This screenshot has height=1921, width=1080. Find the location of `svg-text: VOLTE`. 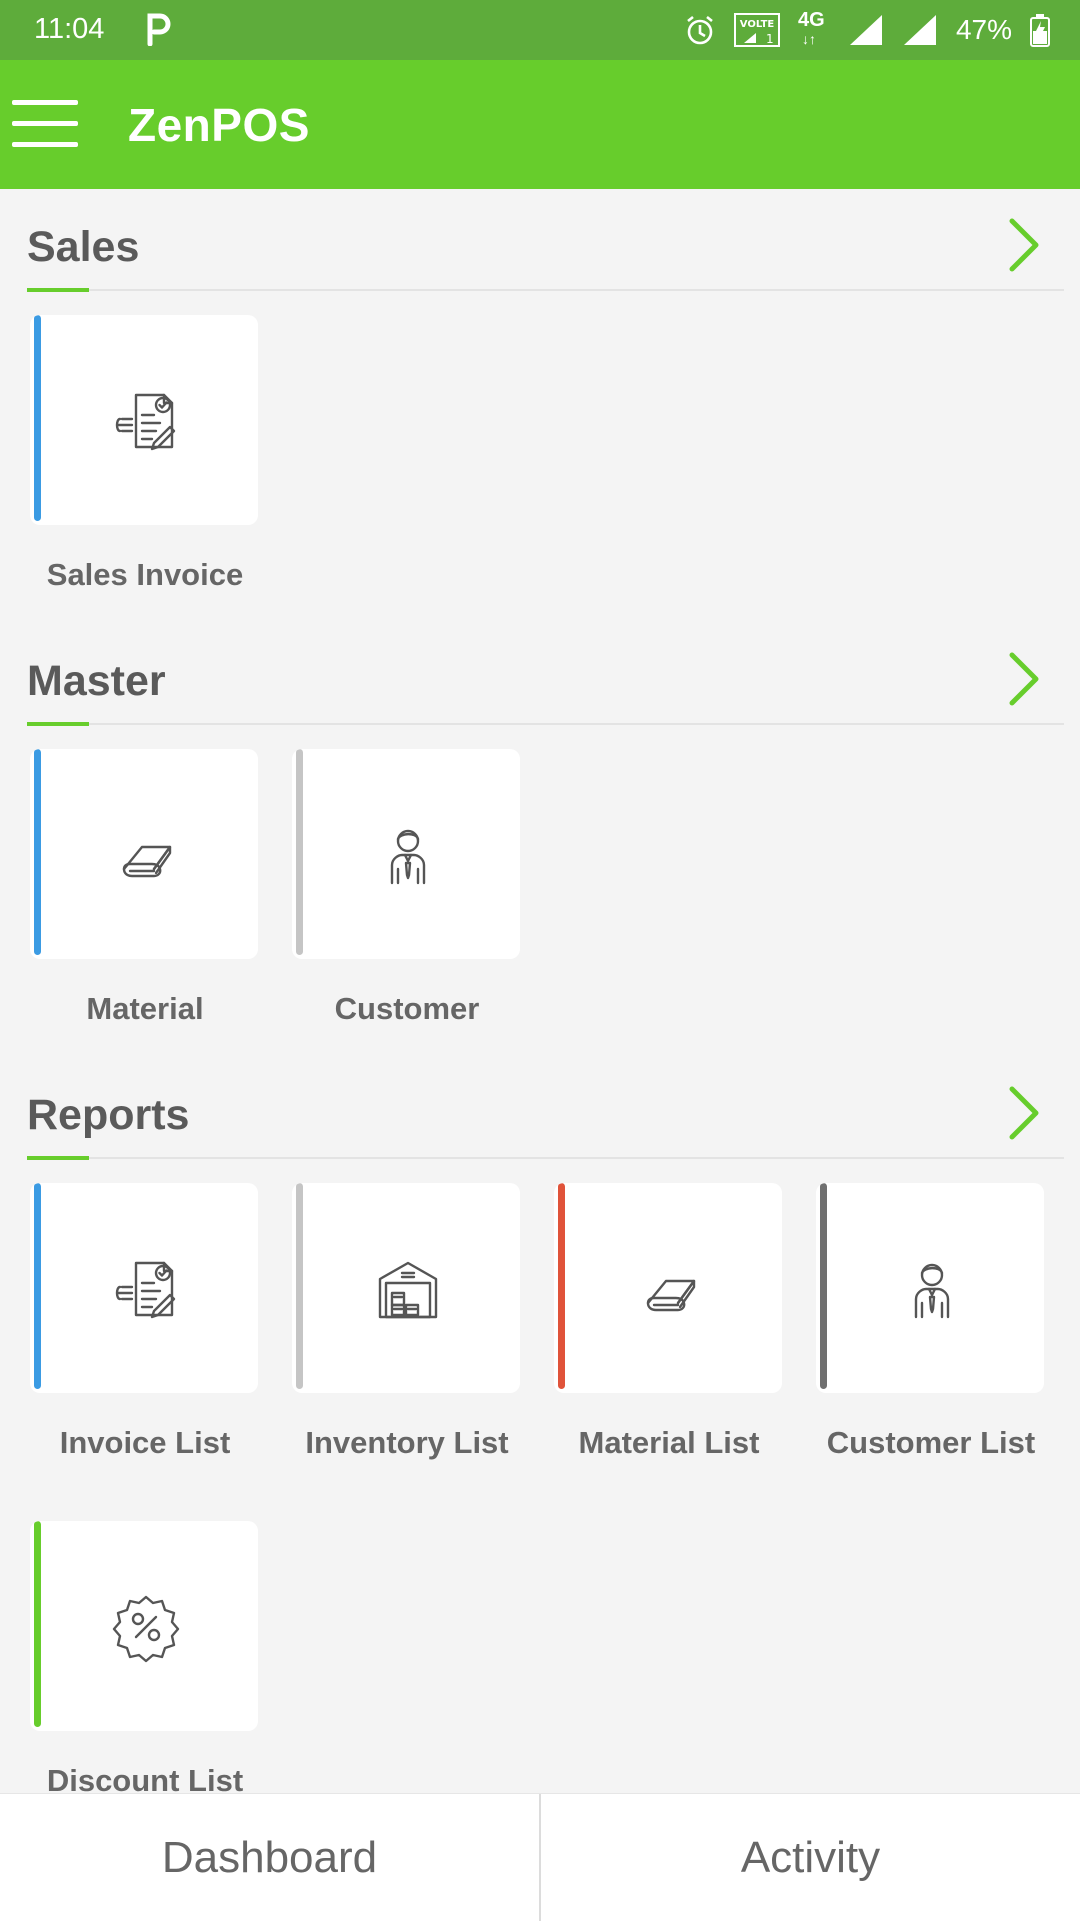

svg-text: VOLTE is located at coordinates (757, 24).